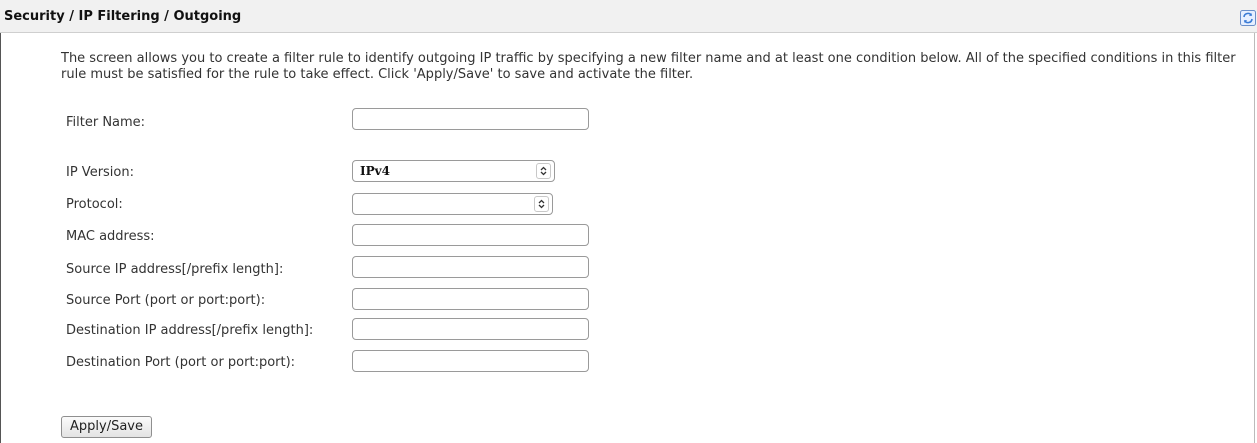 The width and height of the screenshot is (1257, 443). Describe the element at coordinates (375, 171) in the screenshot. I see `ip-version-selected-value: IPv4` at that location.